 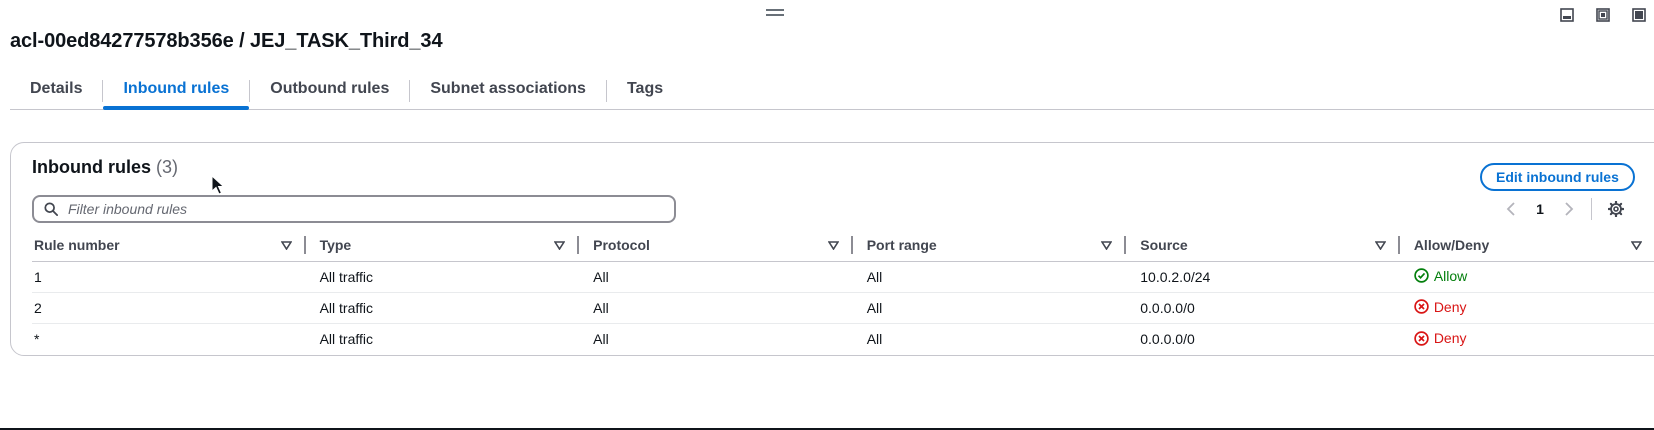 What do you see at coordinates (989, 245) in the screenshot?
I see `column-header-port-range: Port range` at bounding box center [989, 245].